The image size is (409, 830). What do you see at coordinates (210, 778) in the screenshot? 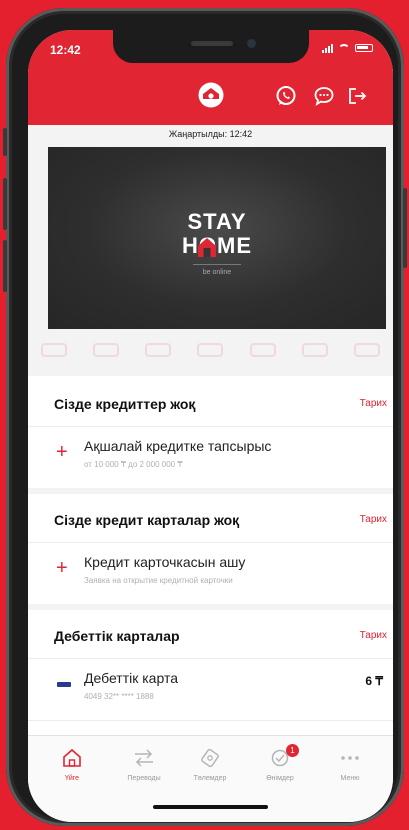
I see `tab-payments-label: Төлемдер` at bounding box center [210, 778].